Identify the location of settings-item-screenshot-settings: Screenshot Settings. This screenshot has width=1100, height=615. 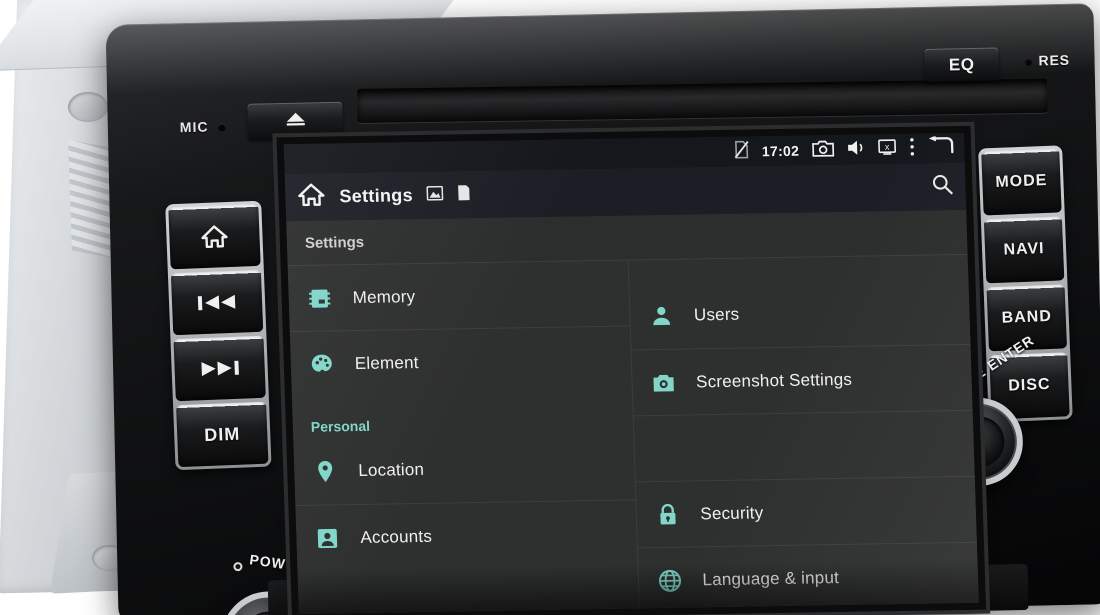
(802, 379).